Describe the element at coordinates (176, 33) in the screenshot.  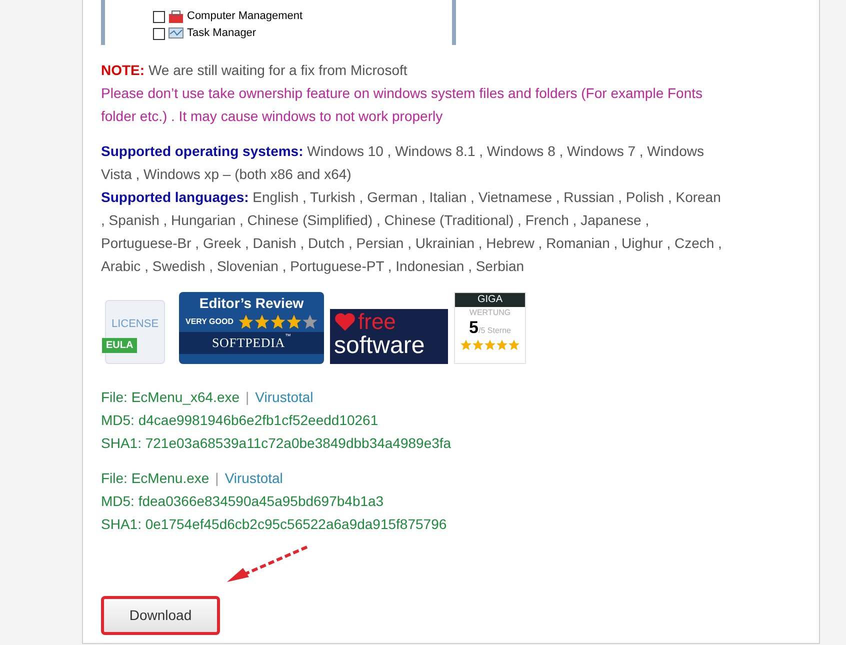
I see `monitor-icon` at that location.